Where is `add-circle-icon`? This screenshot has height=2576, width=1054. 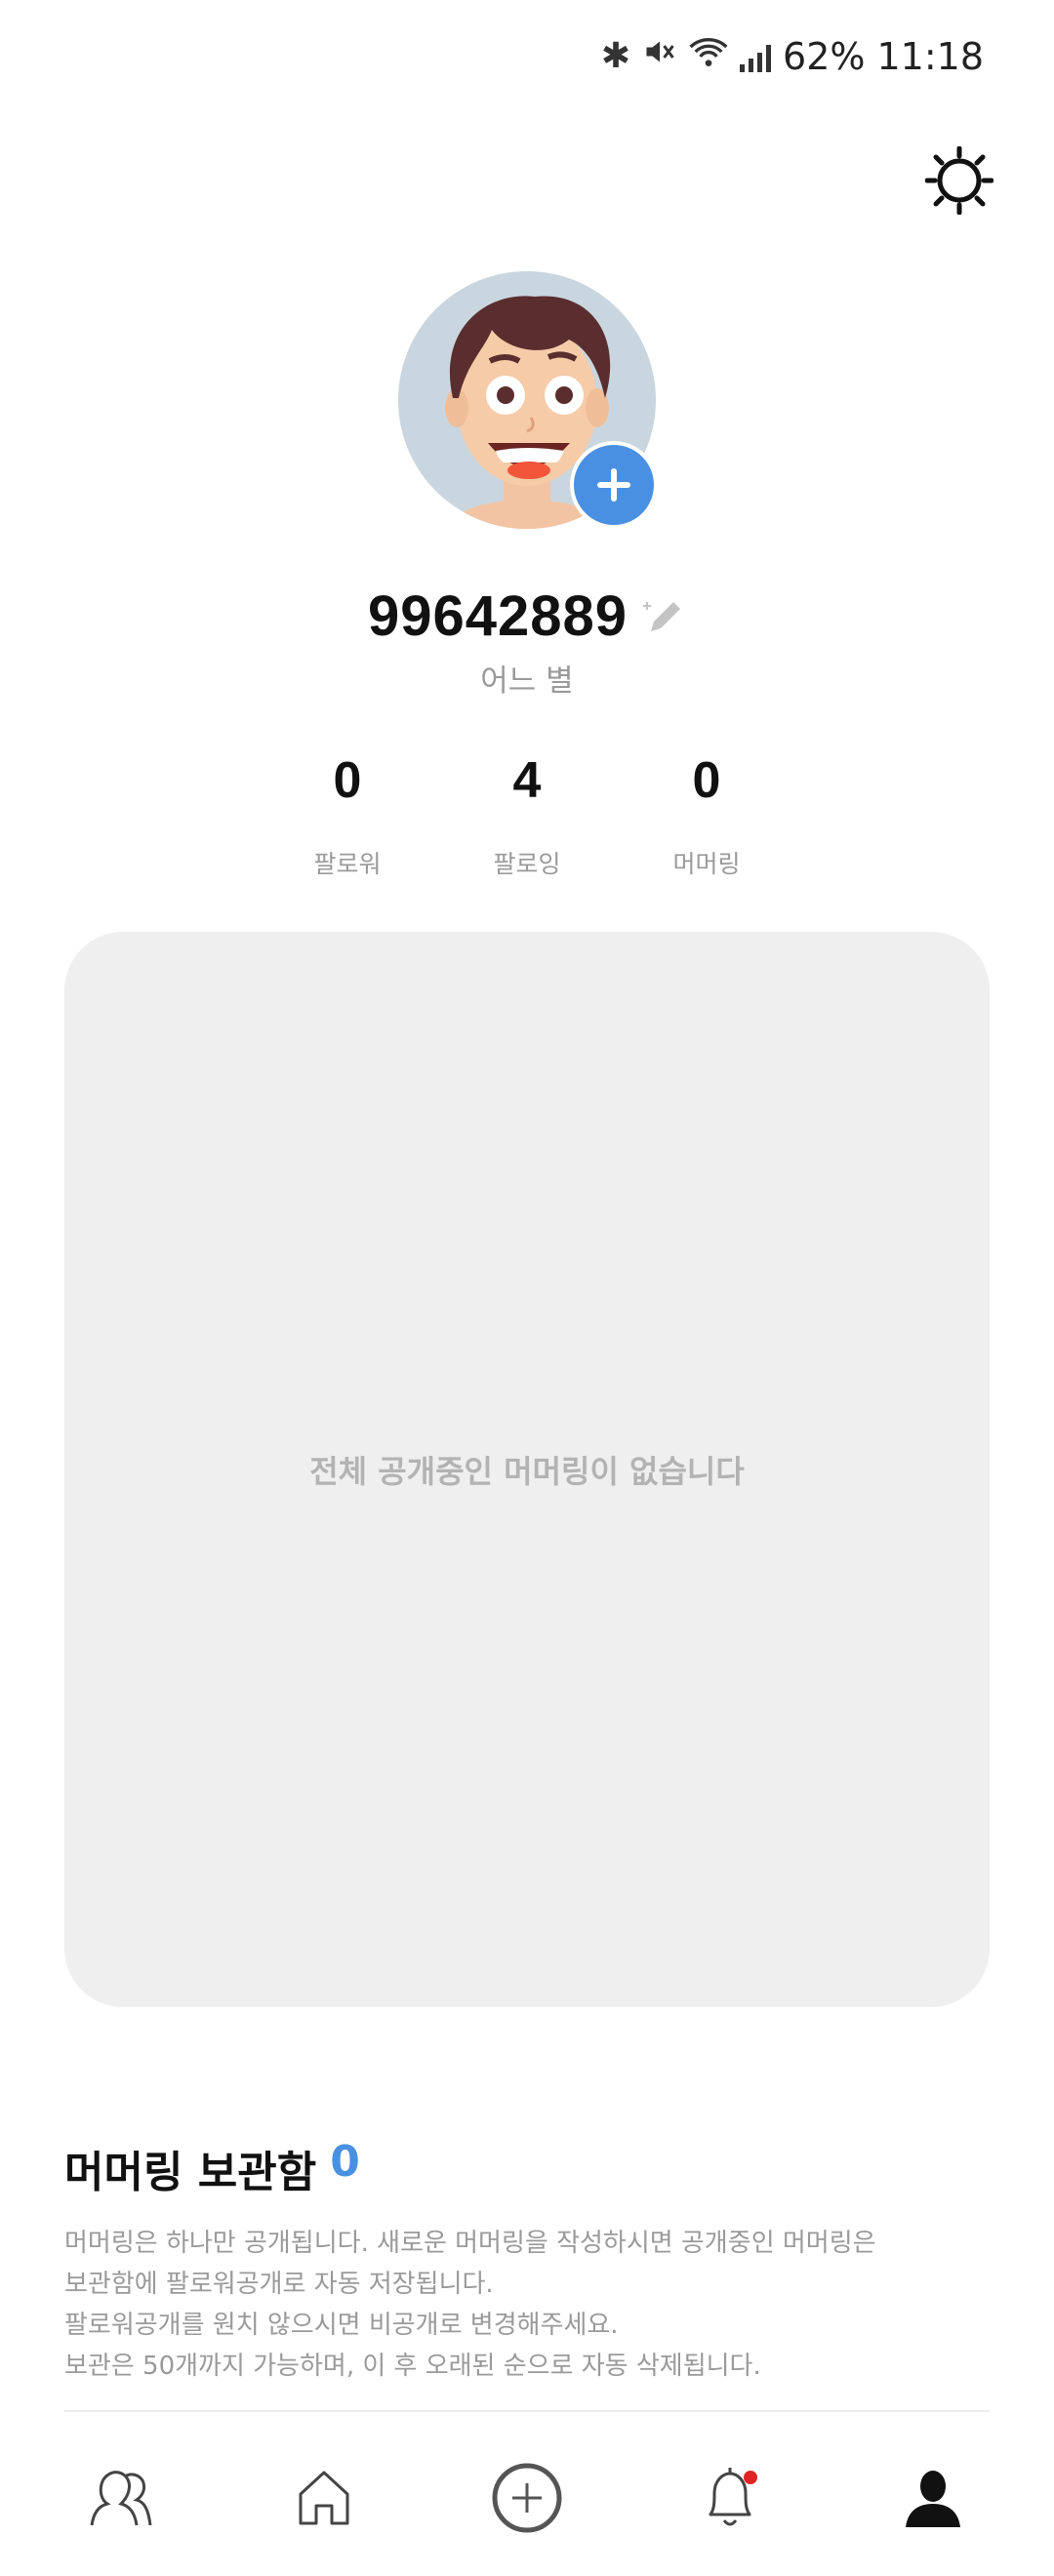 add-circle-icon is located at coordinates (527, 2498).